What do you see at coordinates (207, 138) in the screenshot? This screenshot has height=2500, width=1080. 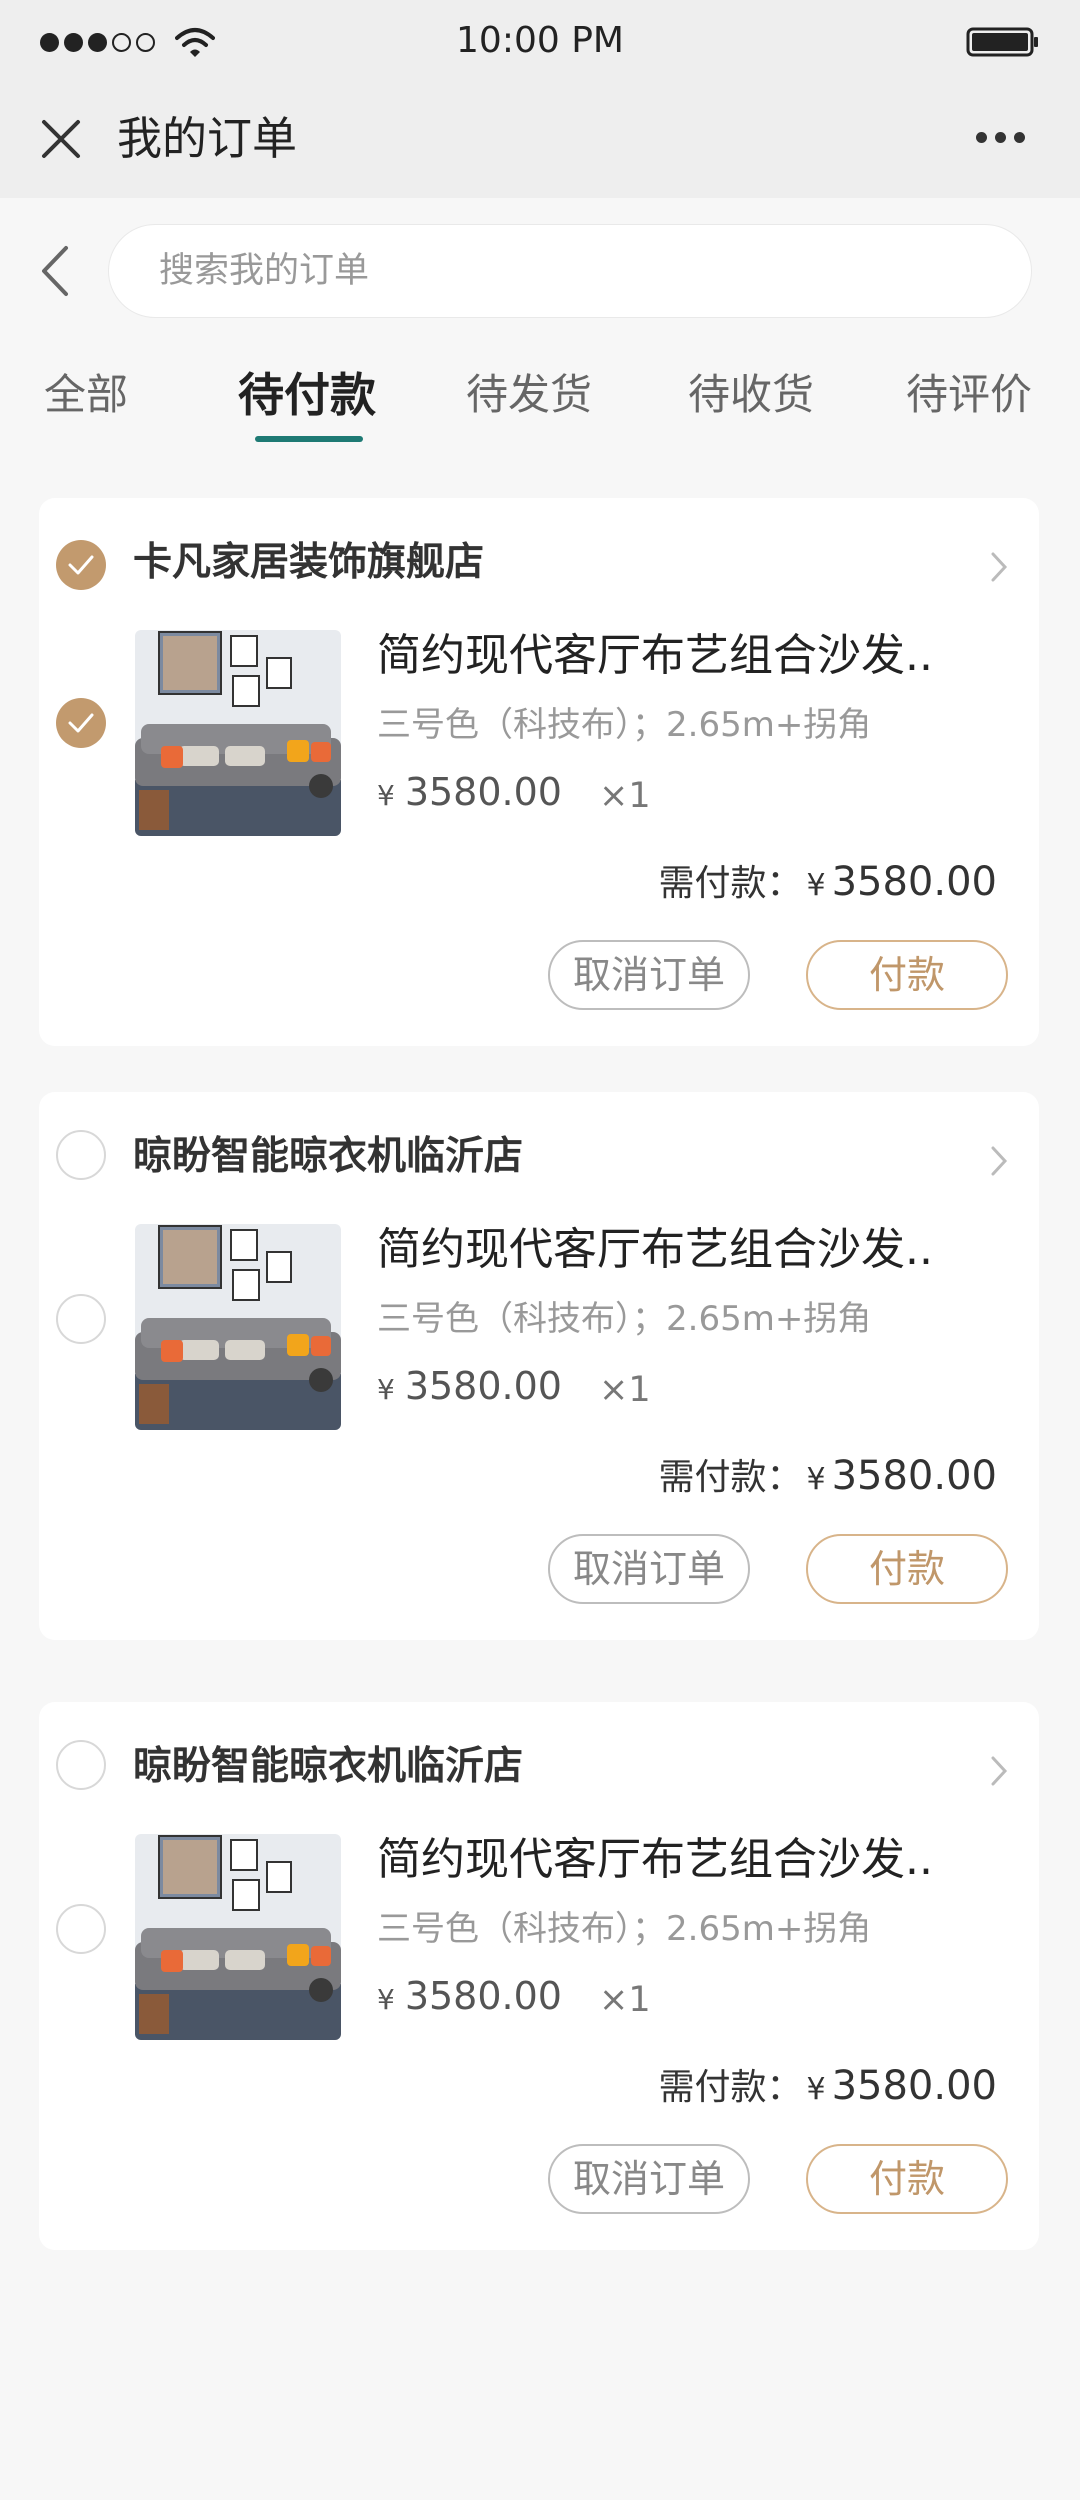 I see `page-title: 我的订单` at bounding box center [207, 138].